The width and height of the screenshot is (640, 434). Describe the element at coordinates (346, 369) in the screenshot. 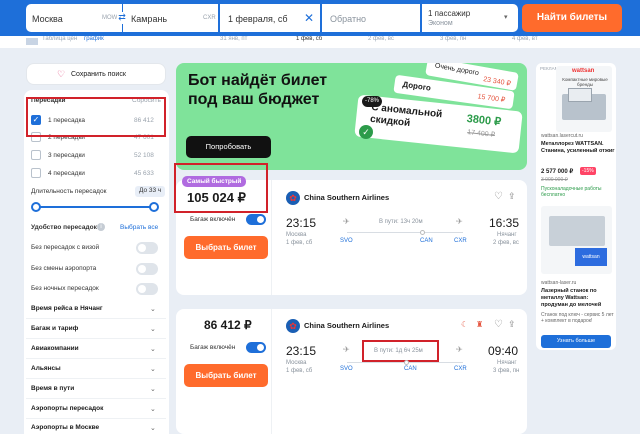

I see `dep-code-2: SVO` at that location.